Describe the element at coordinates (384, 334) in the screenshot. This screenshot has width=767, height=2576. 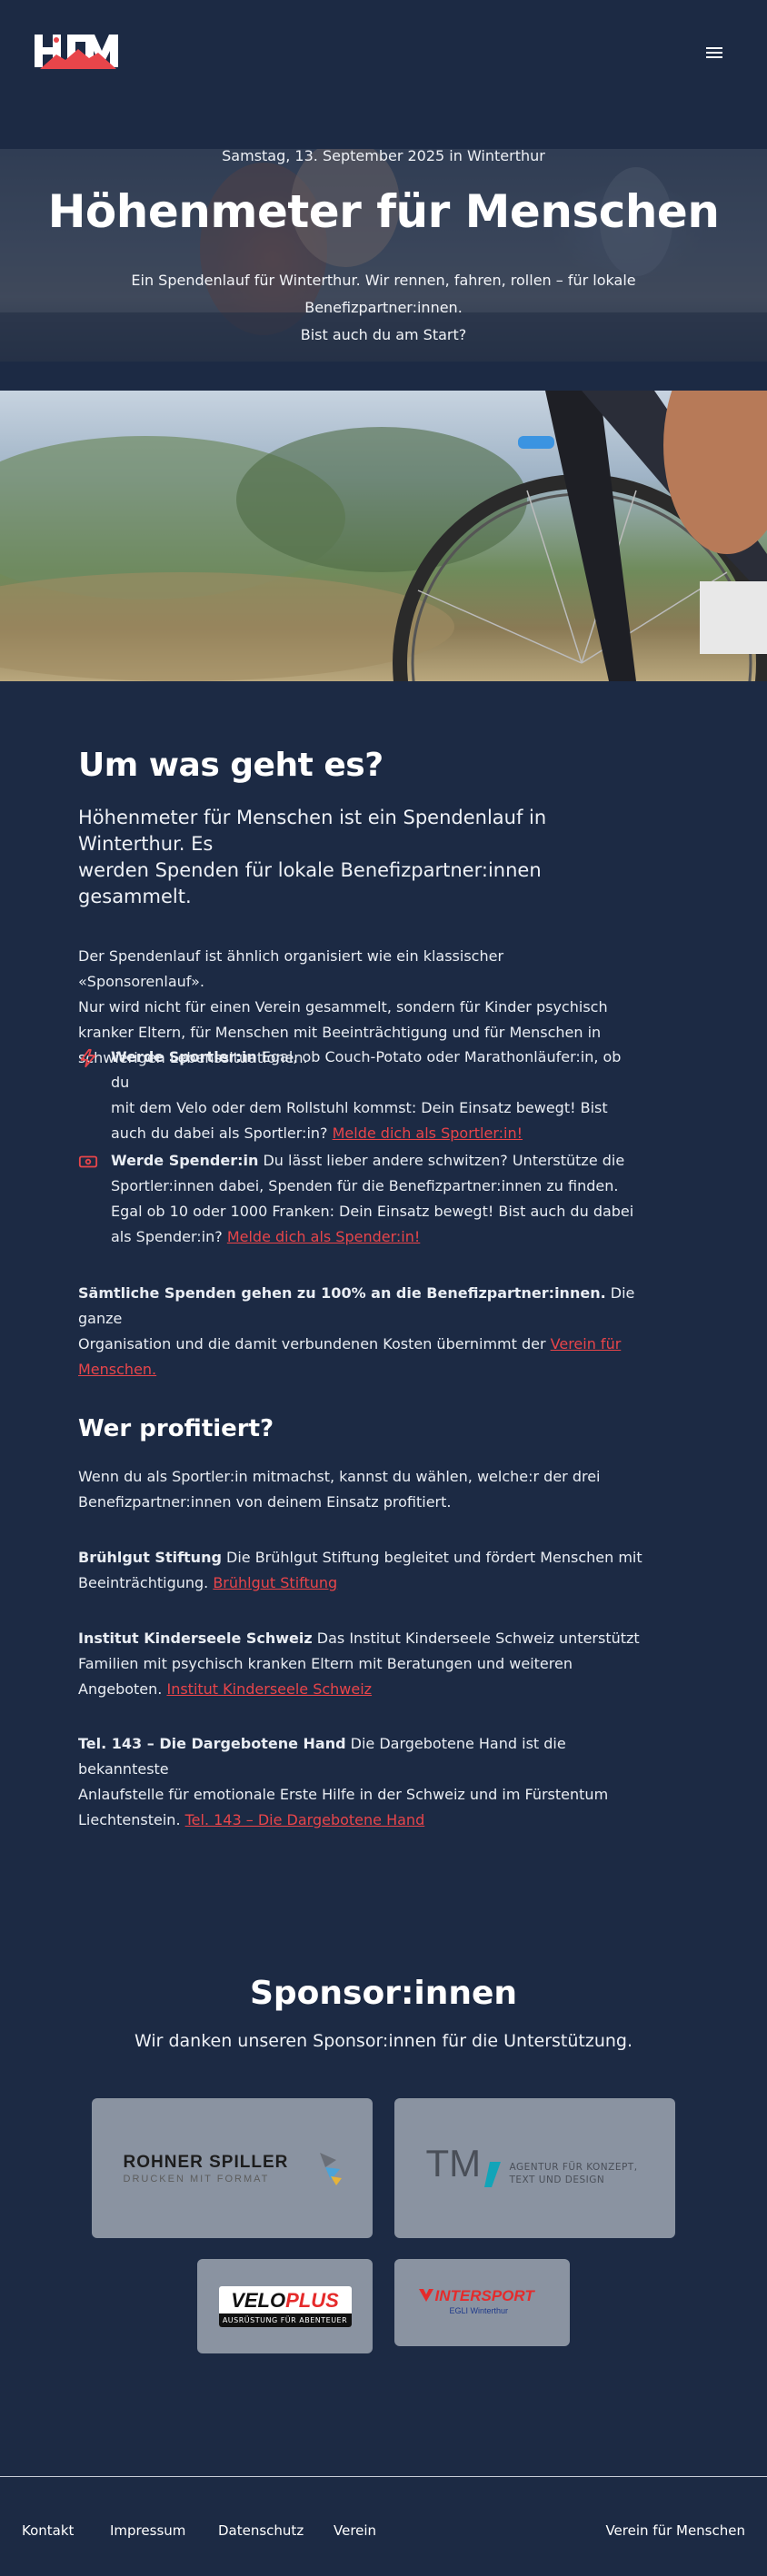
I see `hero-subtitle-line: Bist auch du am Start?` at that location.